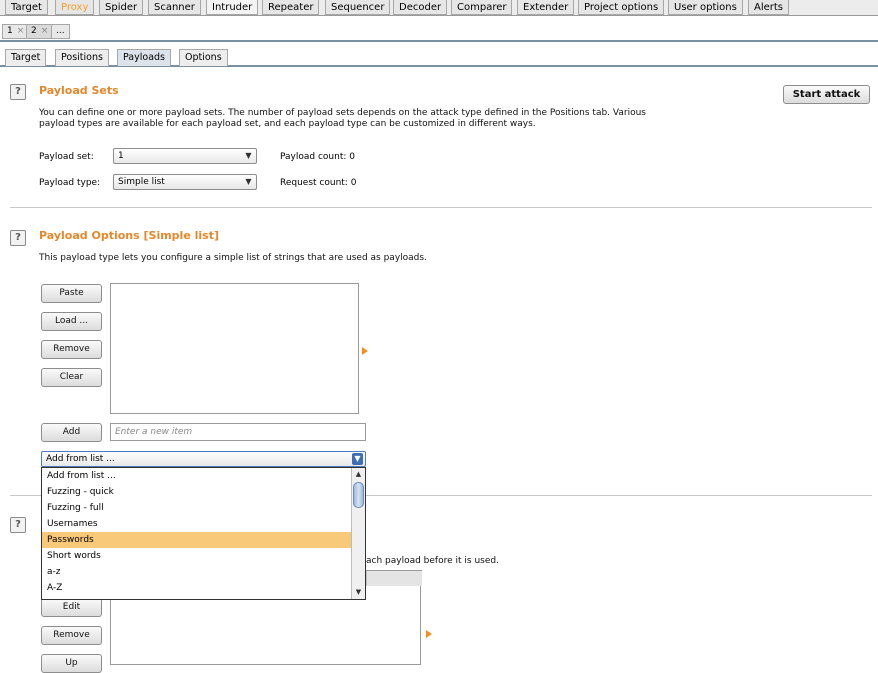 The height and width of the screenshot is (673, 878). What do you see at coordinates (196, 588) in the screenshot?
I see `dropdown-option: A-Z` at bounding box center [196, 588].